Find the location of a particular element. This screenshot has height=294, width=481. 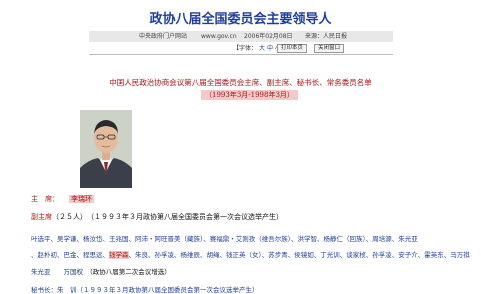

chairman-row: 主 席： 李瑞环 is located at coordinates (62, 199).